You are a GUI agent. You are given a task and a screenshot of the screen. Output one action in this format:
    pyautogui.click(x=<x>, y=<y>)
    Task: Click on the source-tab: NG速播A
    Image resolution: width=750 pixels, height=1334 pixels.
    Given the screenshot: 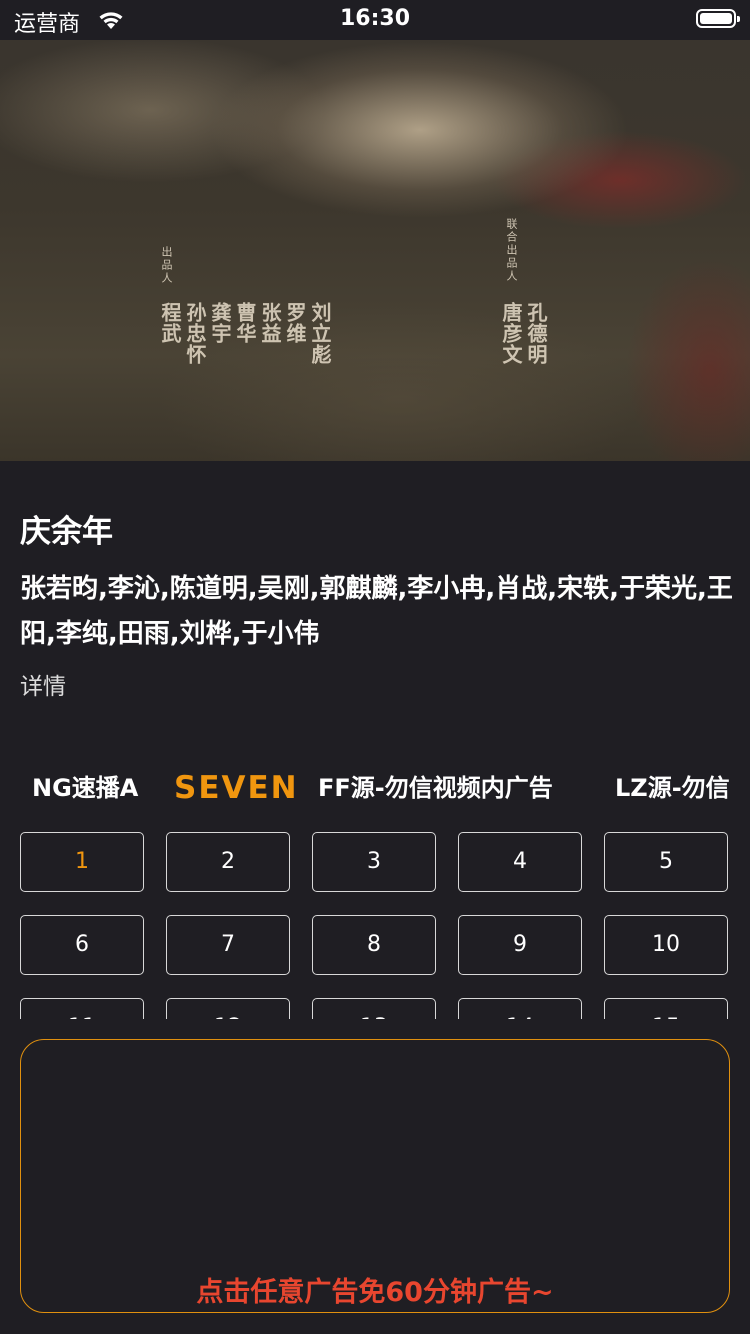 What is the action you would take?
    pyautogui.click(x=85, y=788)
    